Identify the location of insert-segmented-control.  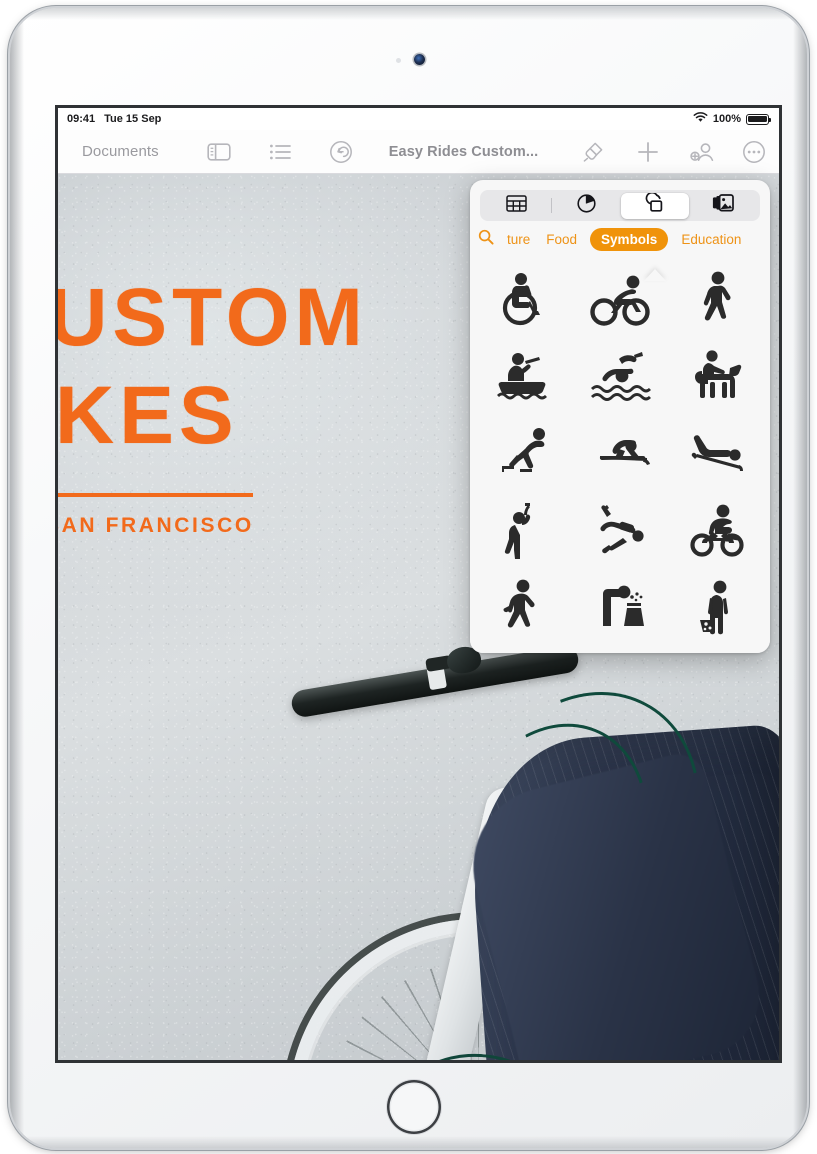
(620, 205).